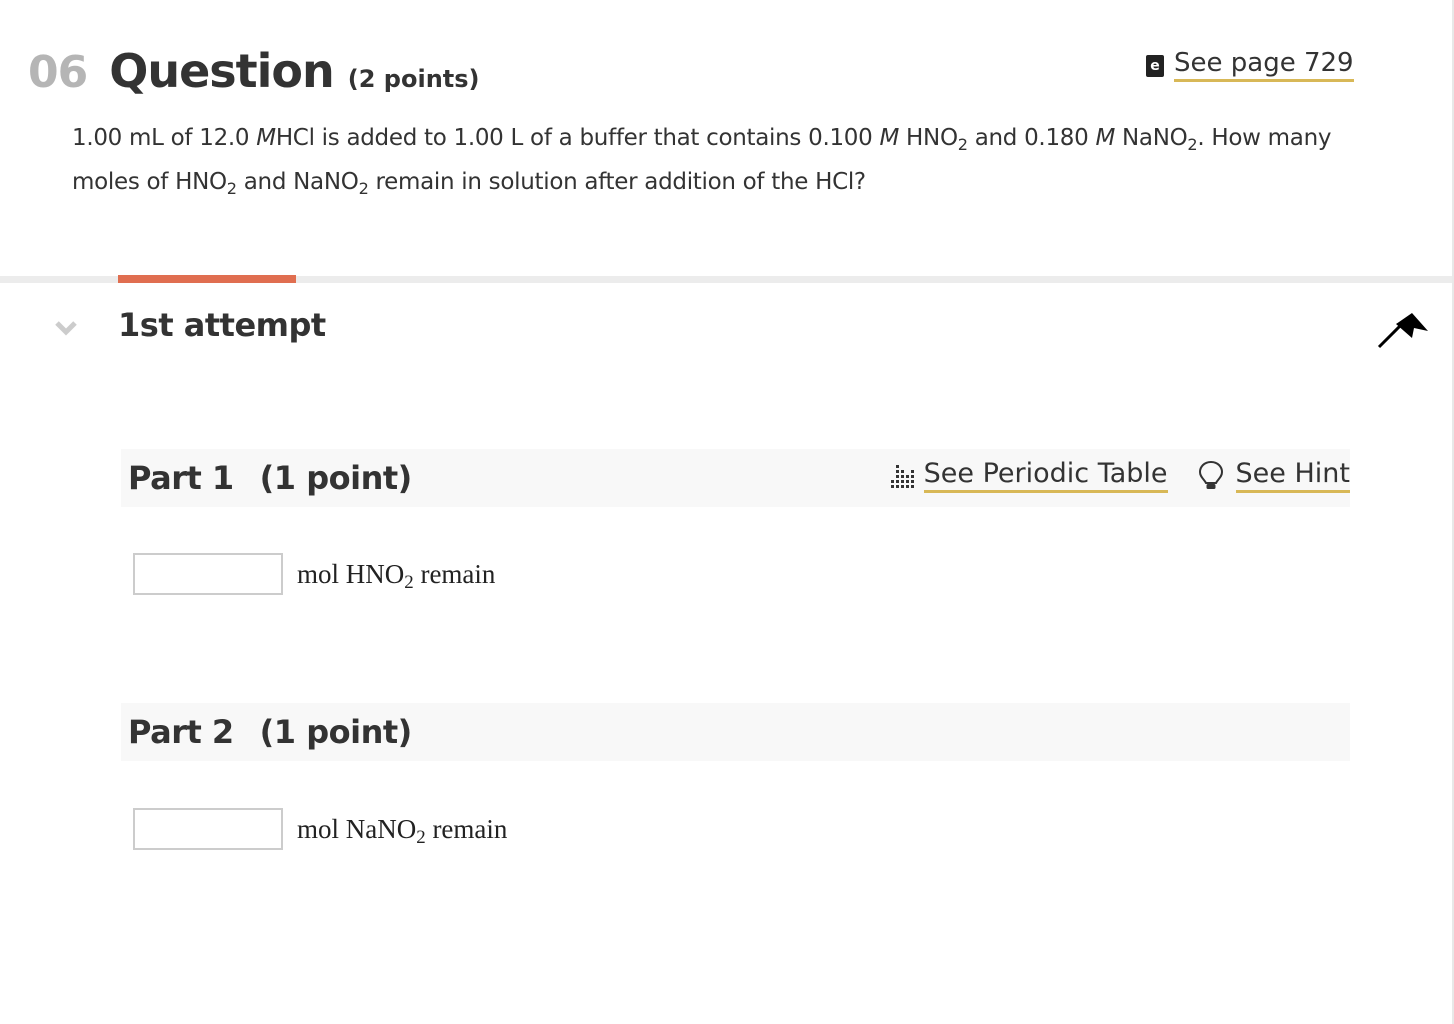  What do you see at coordinates (164, 138) in the screenshot?
I see `text-run: 1.00 mL of 12.0` at bounding box center [164, 138].